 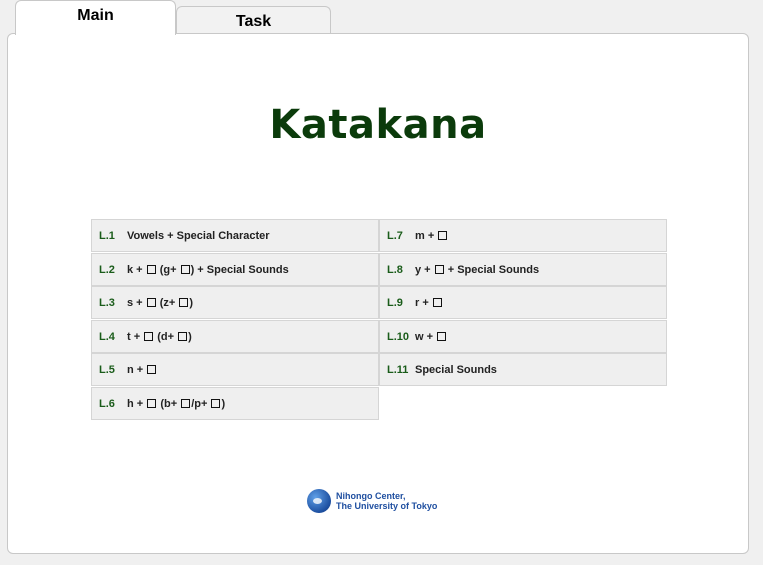 I want to click on lesson-item-4: L.4 t + (d+ ), so click(x=235, y=336).